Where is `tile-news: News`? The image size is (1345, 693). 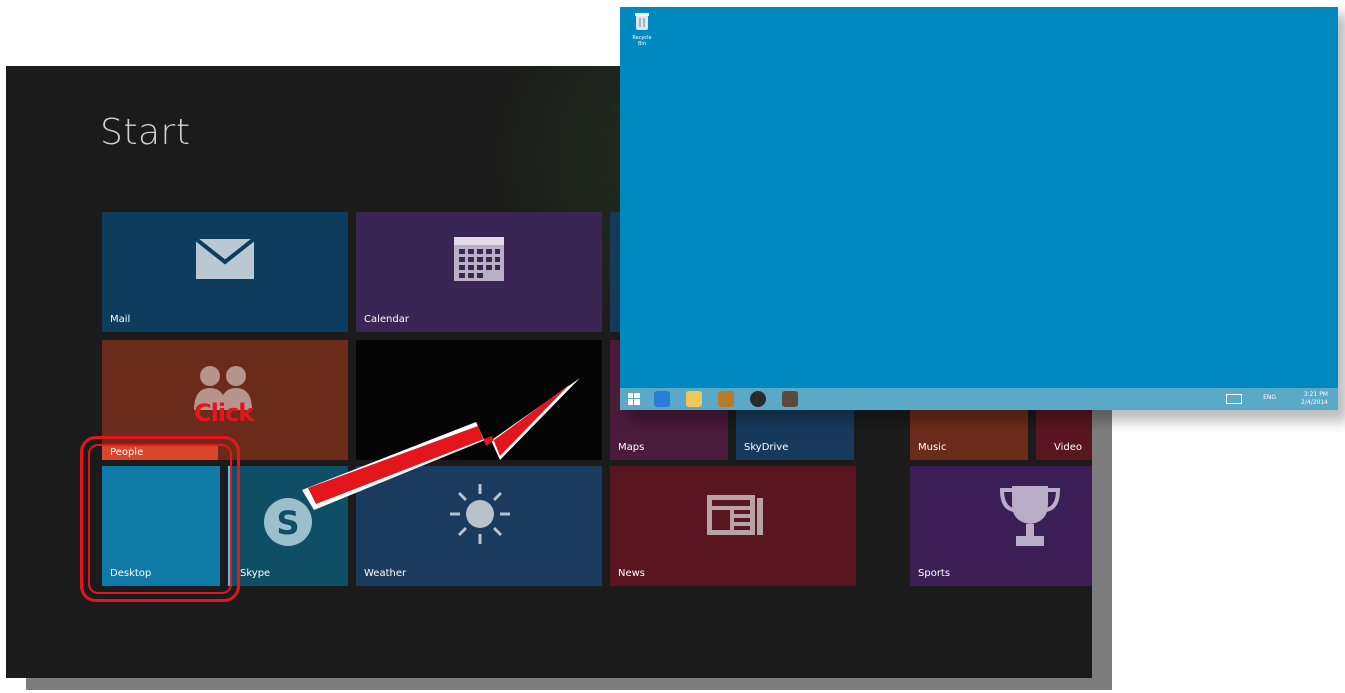 tile-news: News is located at coordinates (733, 526).